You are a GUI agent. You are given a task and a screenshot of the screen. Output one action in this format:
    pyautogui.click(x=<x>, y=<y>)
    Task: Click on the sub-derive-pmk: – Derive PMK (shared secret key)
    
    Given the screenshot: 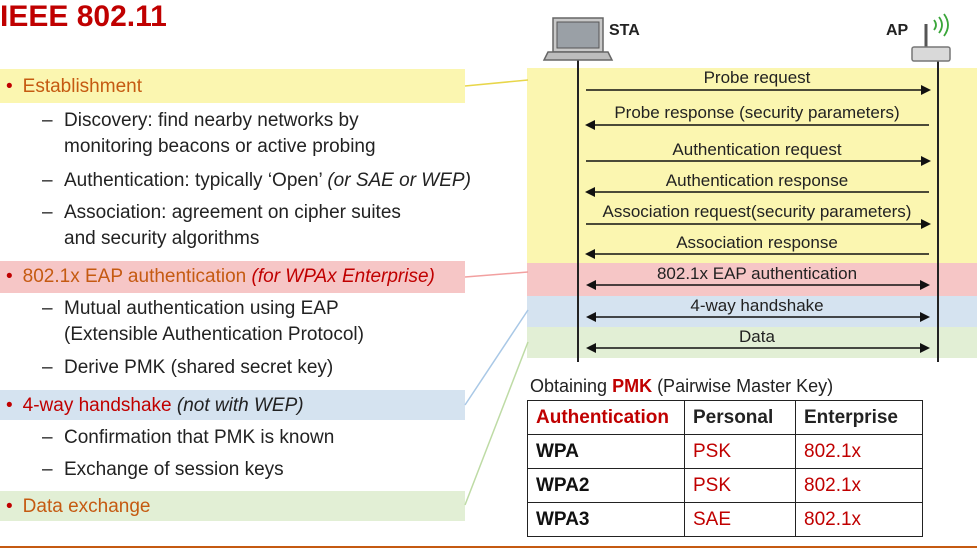 What is the action you would take?
    pyautogui.click(x=188, y=367)
    